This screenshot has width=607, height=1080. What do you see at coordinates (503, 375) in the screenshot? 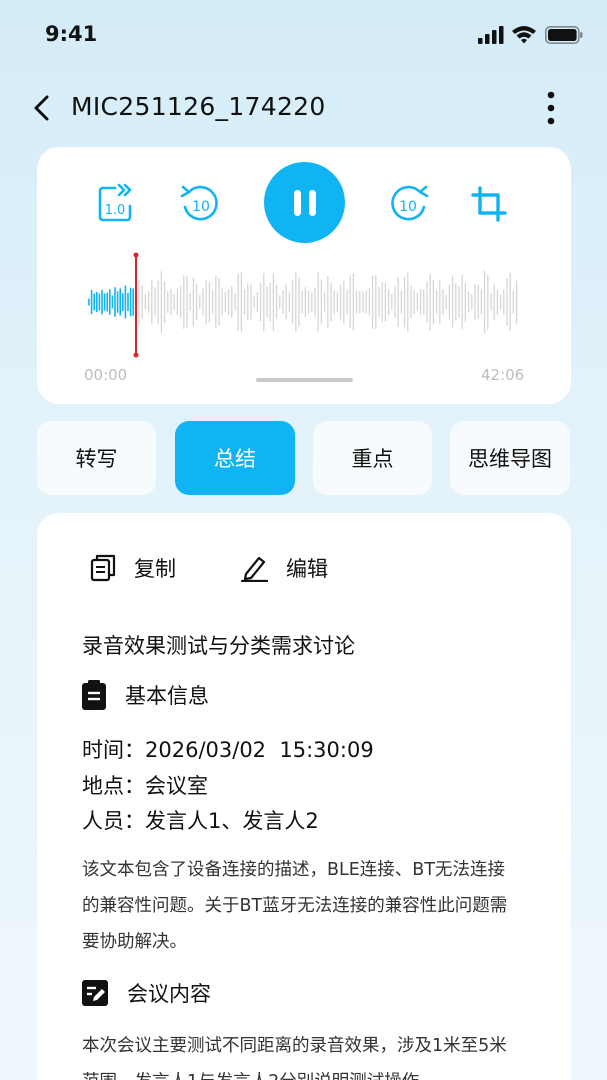
I see `total-duration: 42:06` at bounding box center [503, 375].